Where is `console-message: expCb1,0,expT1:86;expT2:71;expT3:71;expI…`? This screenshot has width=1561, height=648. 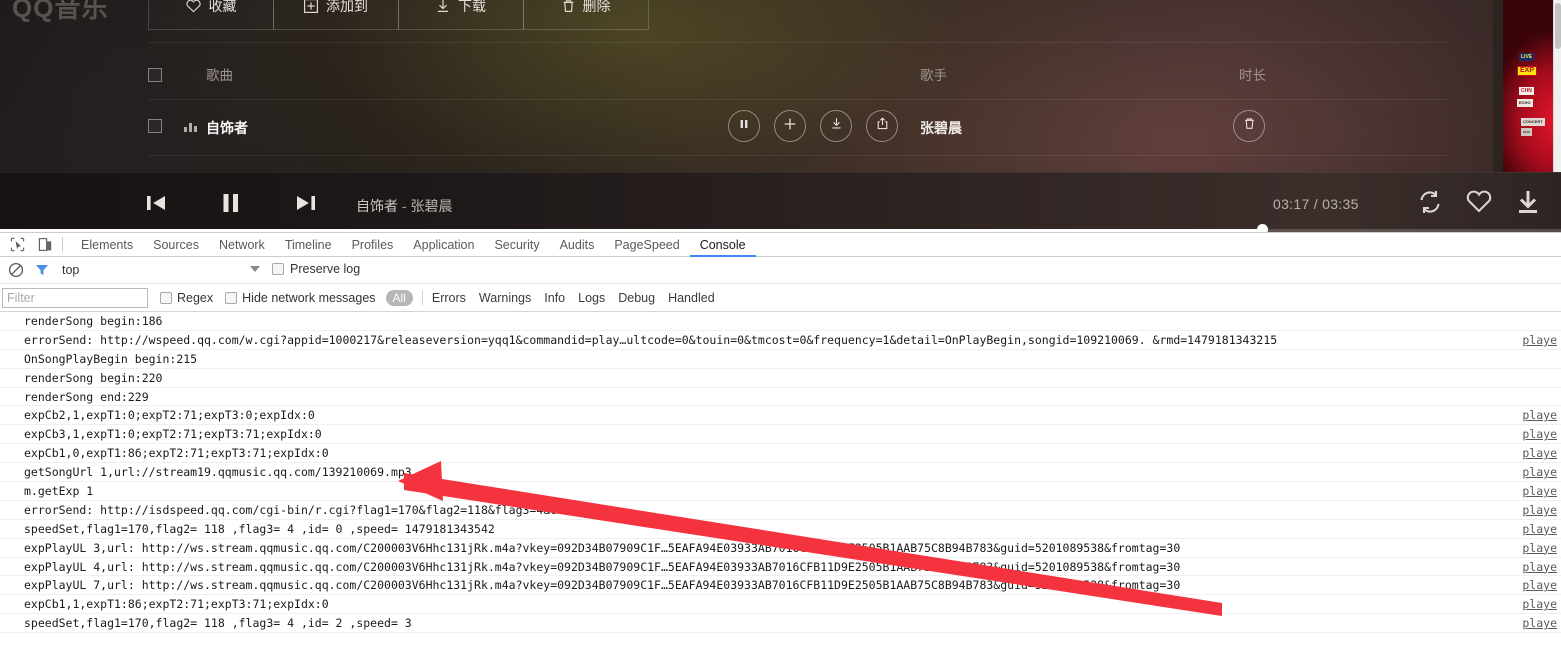
console-message: expCb1,0,expT1:86;expT2:71;expT3:71;expI… is located at coordinates (780, 454).